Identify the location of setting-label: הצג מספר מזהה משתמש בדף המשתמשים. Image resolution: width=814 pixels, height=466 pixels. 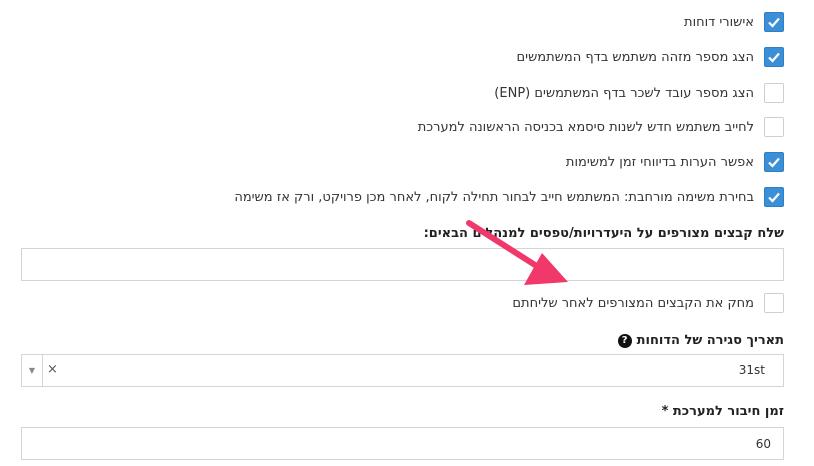
(635, 57).